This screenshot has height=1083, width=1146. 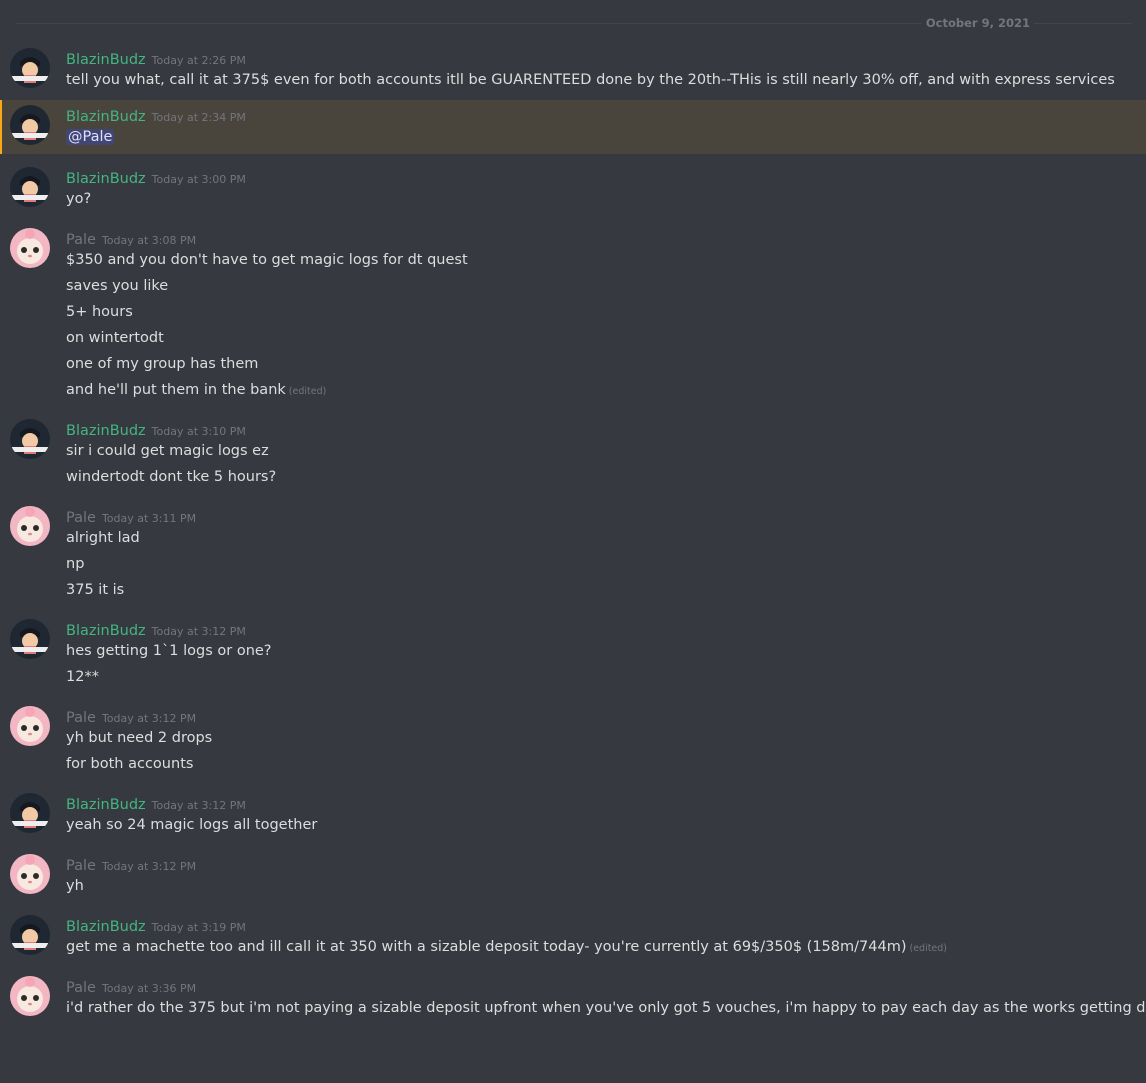 What do you see at coordinates (117, 286) in the screenshot?
I see `message-text: saves you like` at bounding box center [117, 286].